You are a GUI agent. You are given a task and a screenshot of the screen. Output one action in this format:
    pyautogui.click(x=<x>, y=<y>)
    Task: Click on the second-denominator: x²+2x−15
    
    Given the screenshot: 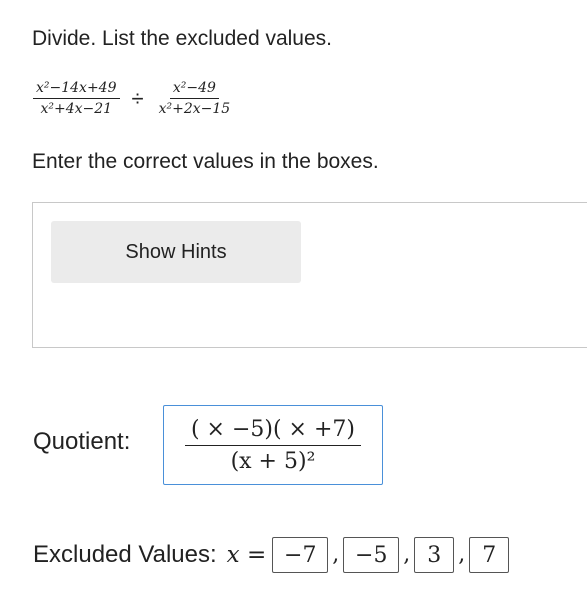 What is the action you would take?
    pyautogui.click(x=194, y=109)
    